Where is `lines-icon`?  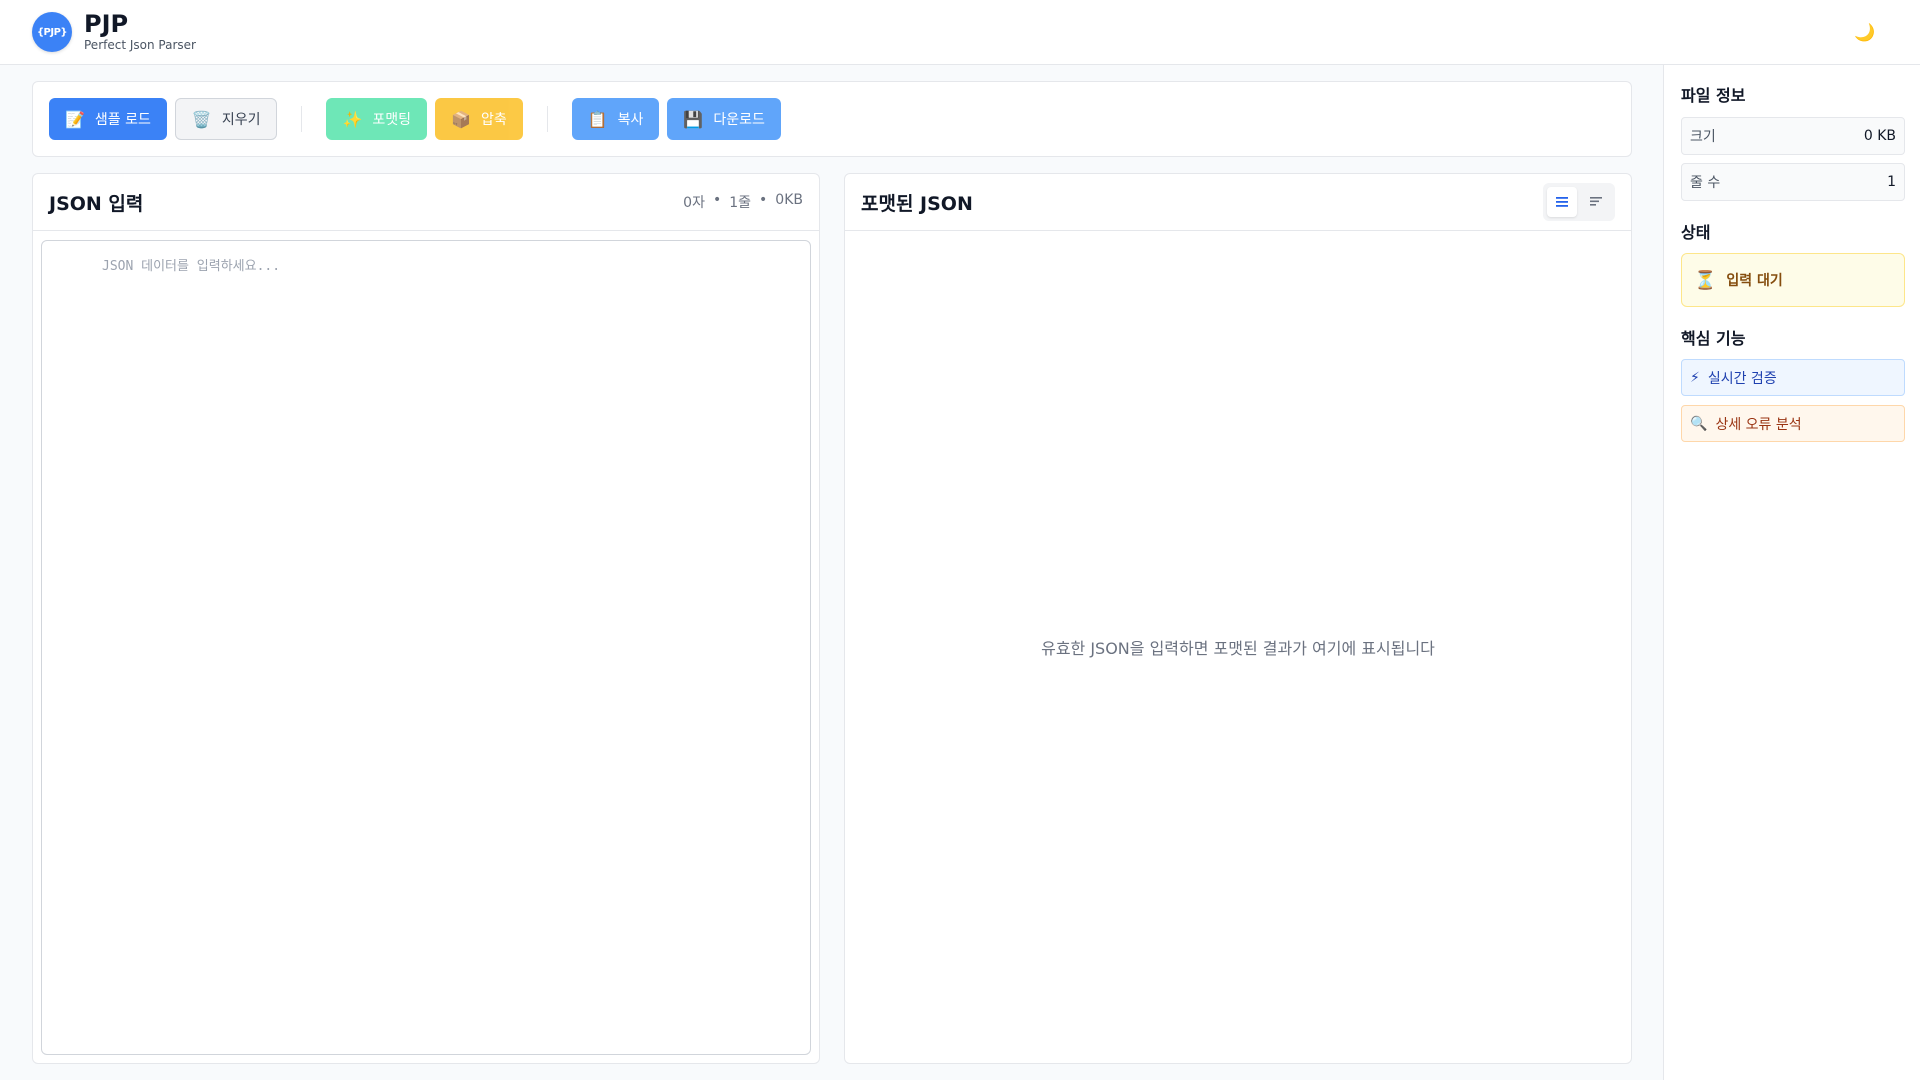 lines-icon is located at coordinates (1562, 202).